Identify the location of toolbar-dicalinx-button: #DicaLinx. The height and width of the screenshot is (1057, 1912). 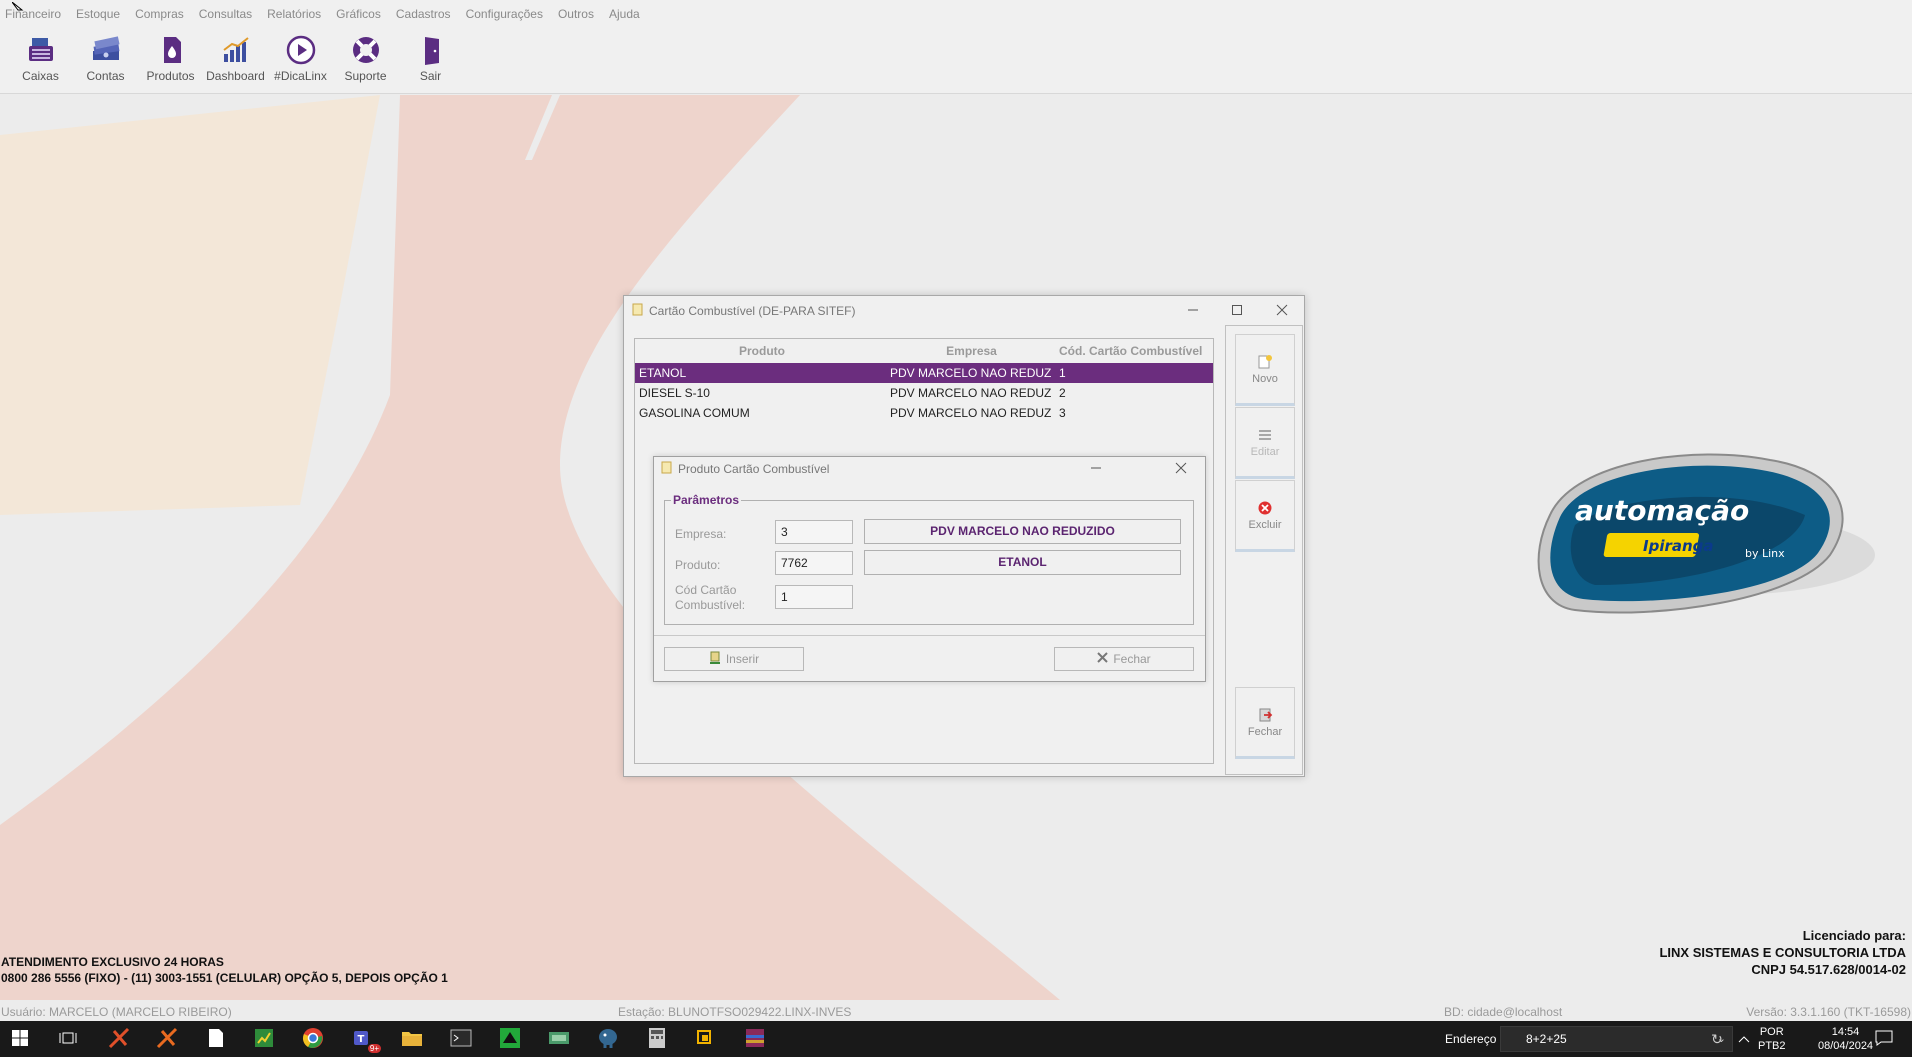
(300, 60).